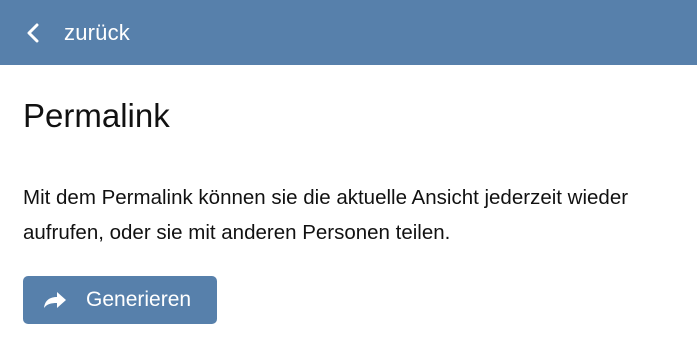 The height and width of the screenshot is (347, 697). I want to click on back-link: zurück, so click(97, 33).